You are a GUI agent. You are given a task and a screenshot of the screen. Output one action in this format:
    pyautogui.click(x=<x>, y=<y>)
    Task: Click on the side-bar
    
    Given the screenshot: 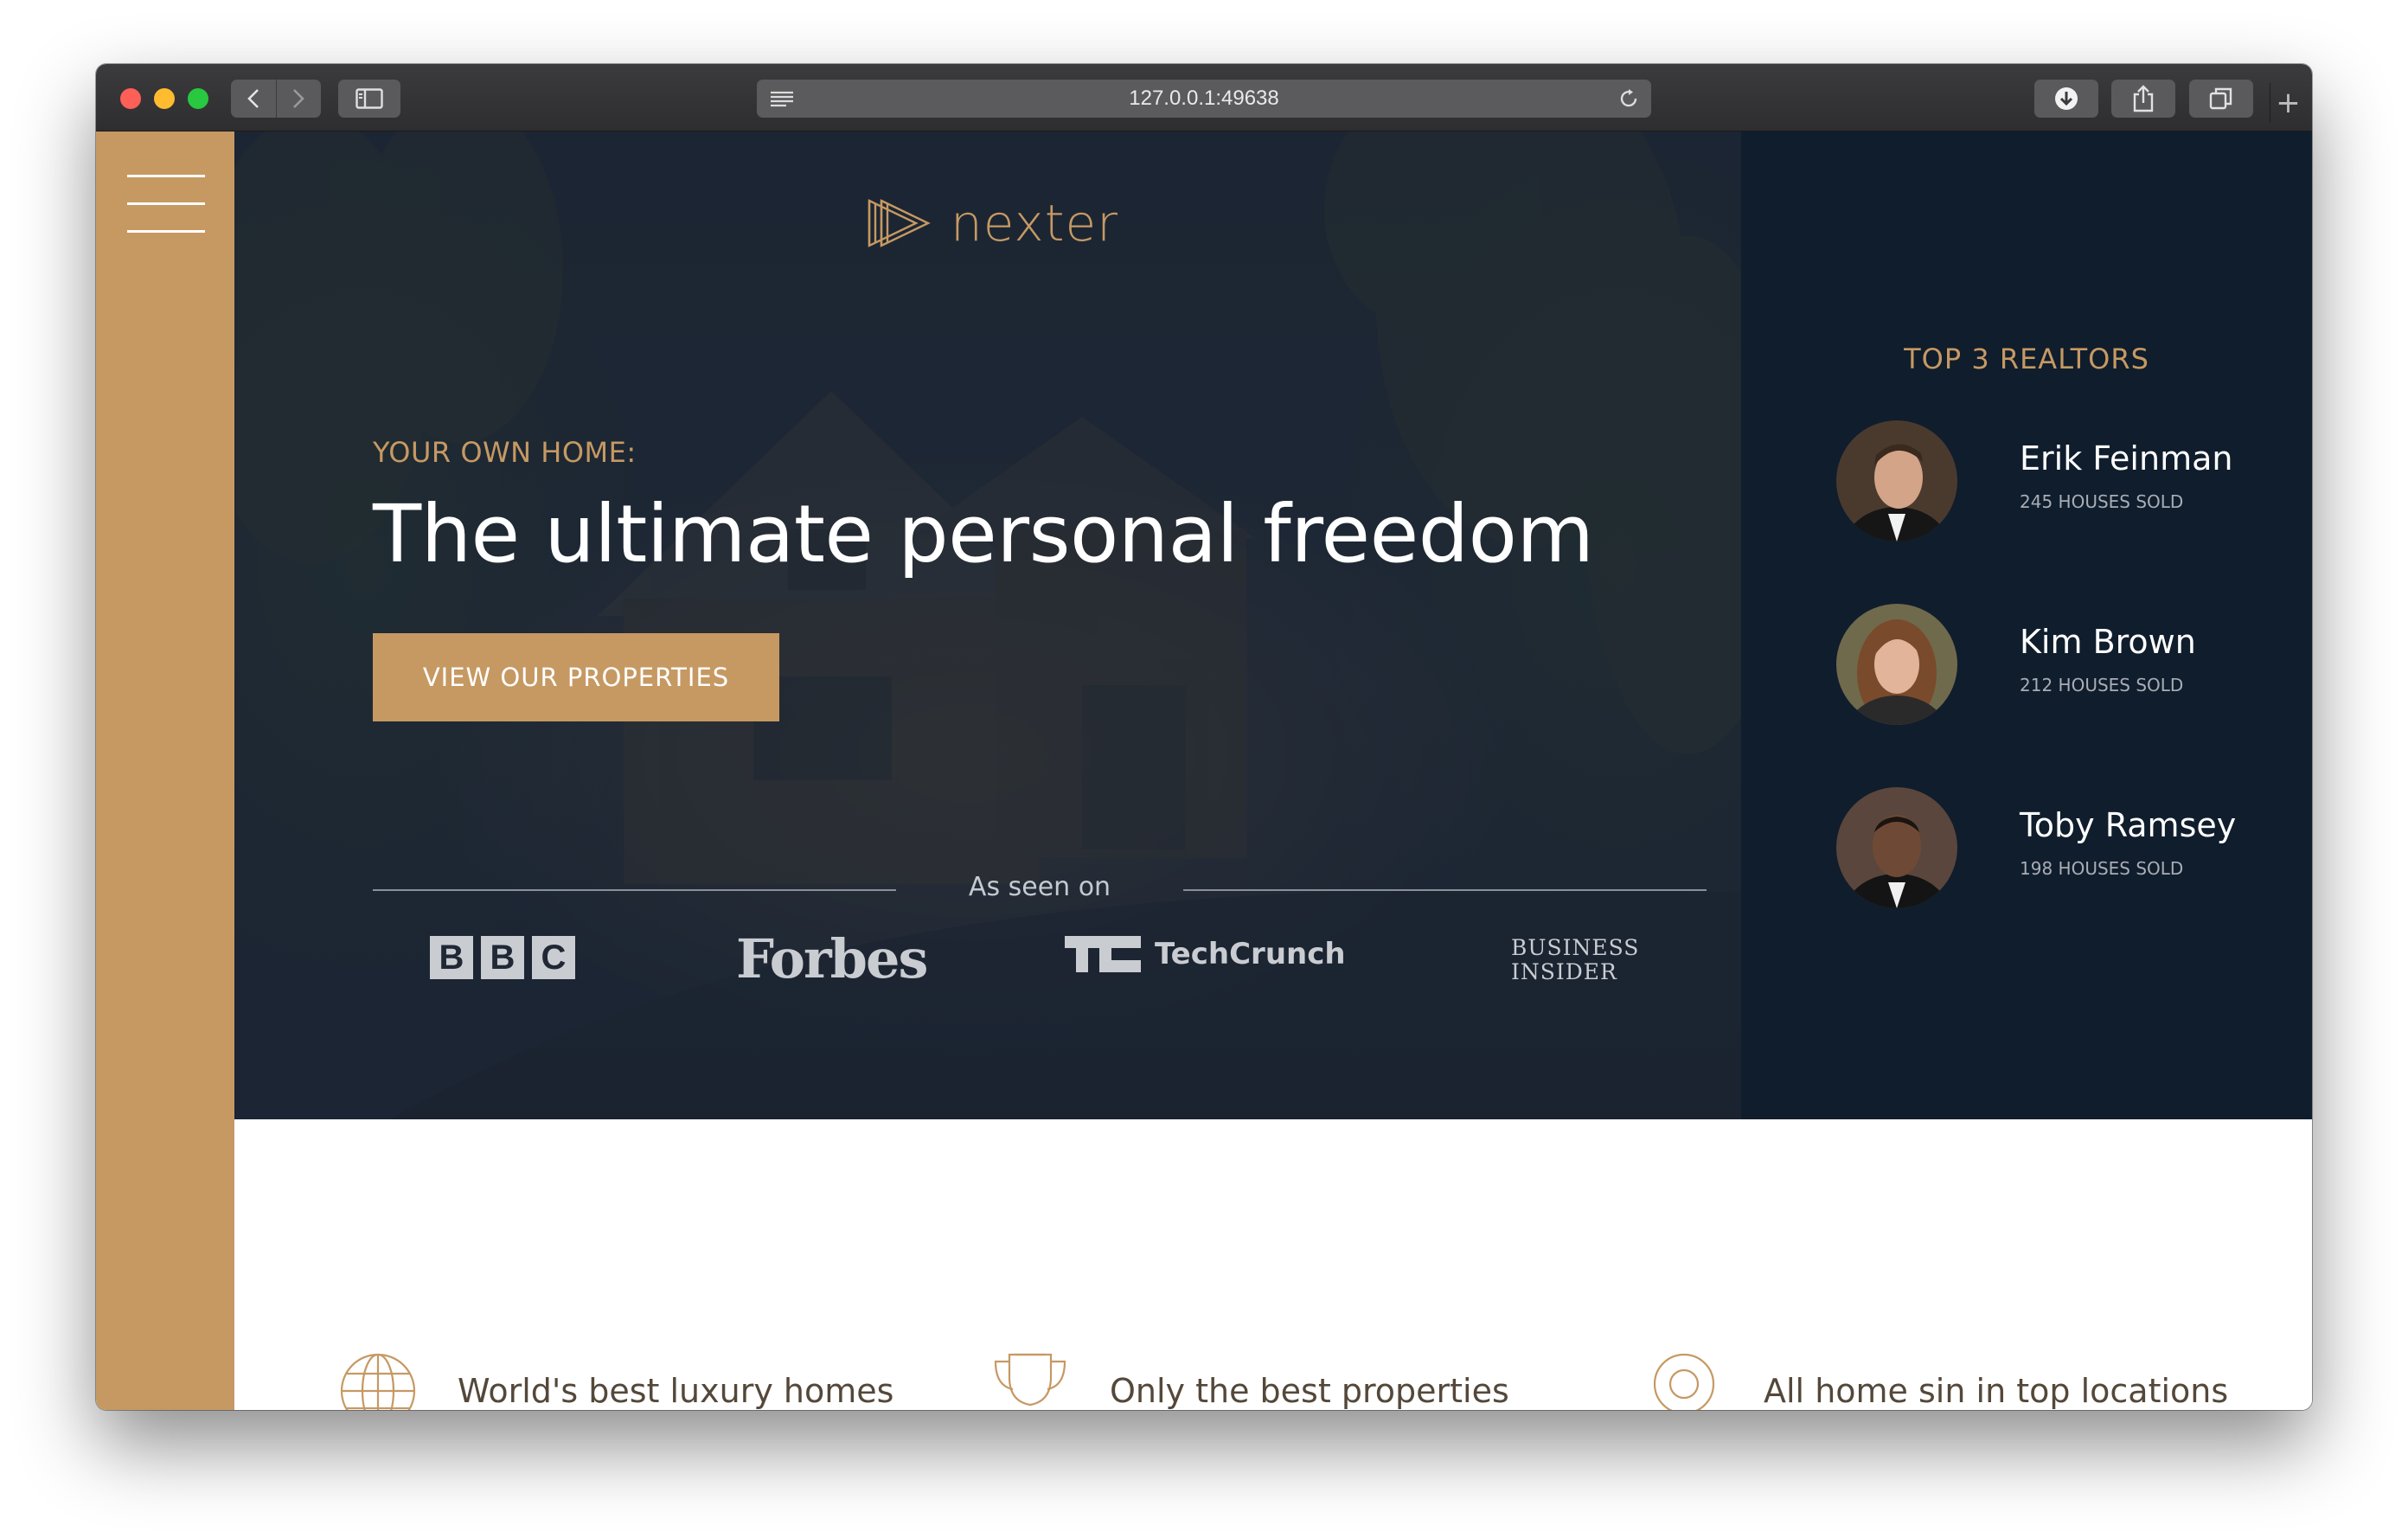 What is the action you would take?
    pyautogui.click(x=165, y=770)
    